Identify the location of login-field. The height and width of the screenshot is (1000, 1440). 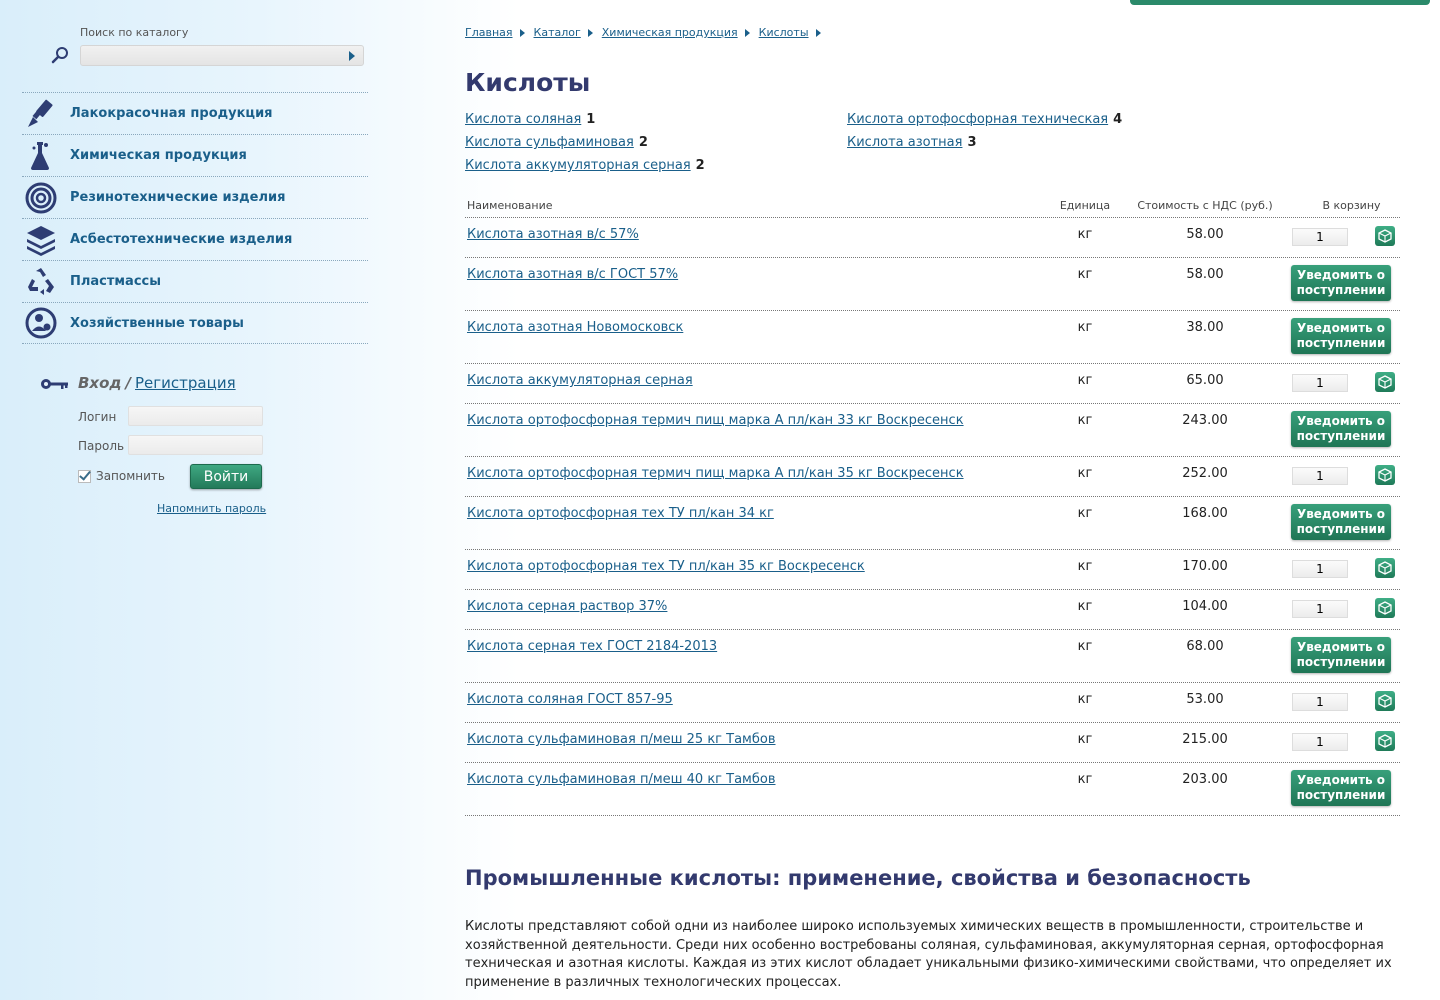
(195, 416).